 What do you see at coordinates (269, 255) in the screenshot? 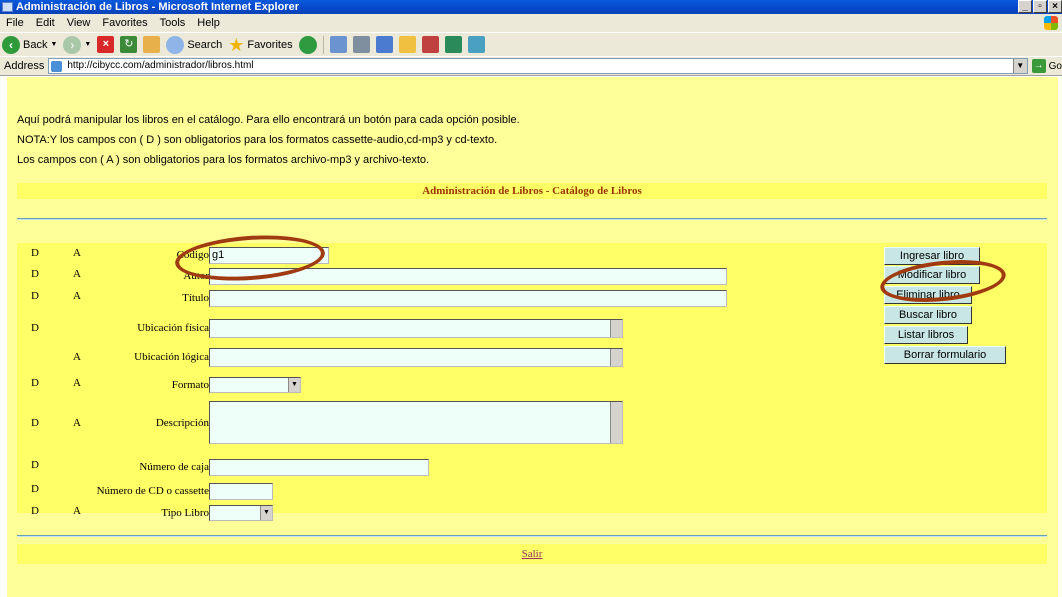
I see `codigo-input: g1` at bounding box center [269, 255].